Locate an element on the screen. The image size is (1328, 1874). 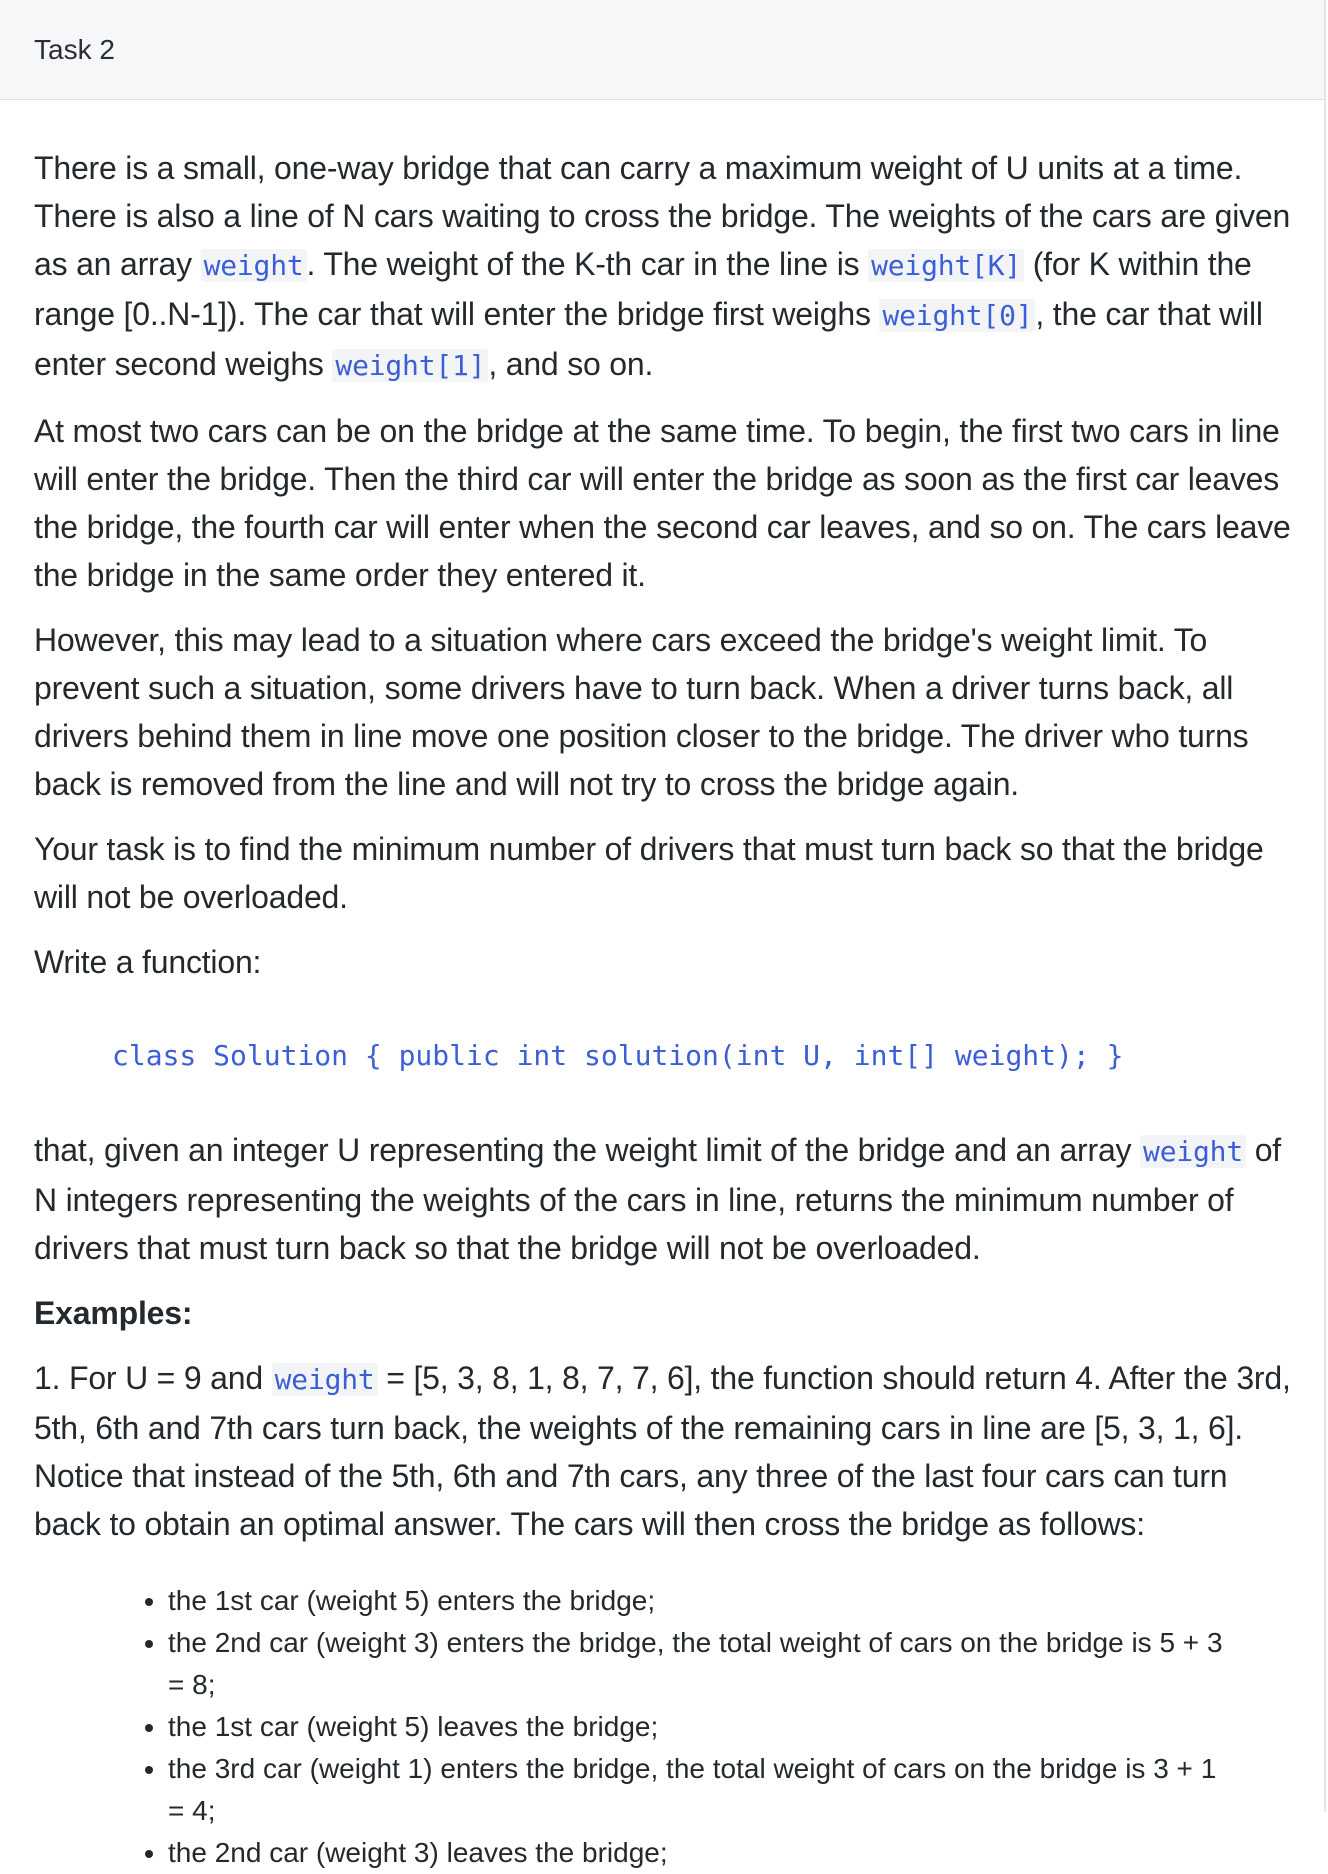
task-title: Task 2 is located at coordinates (74, 49).